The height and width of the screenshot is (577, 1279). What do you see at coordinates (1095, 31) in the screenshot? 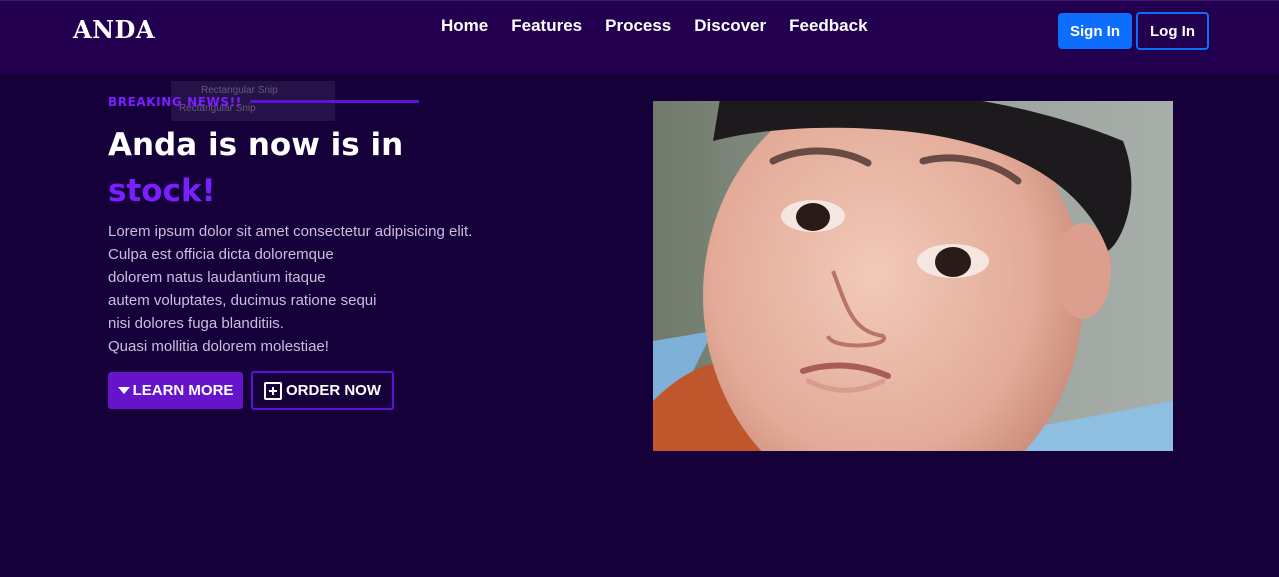
I see `sign-in-button: Sign In` at bounding box center [1095, 31].